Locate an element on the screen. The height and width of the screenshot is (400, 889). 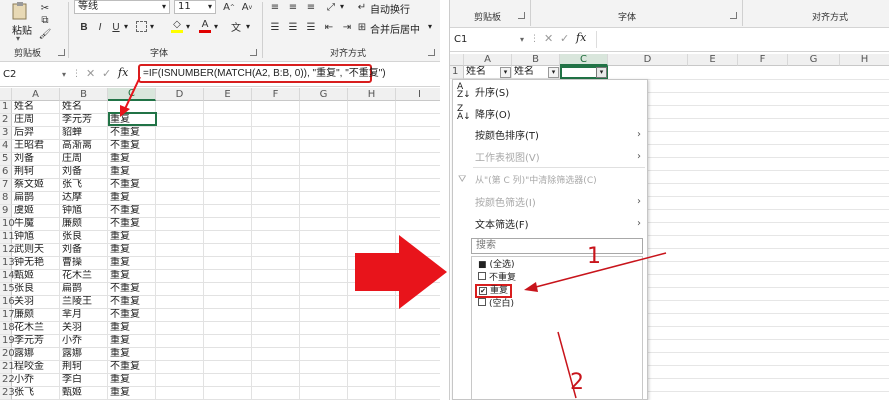
copy-icon: ⧉ is located at coordinates (45, 20).